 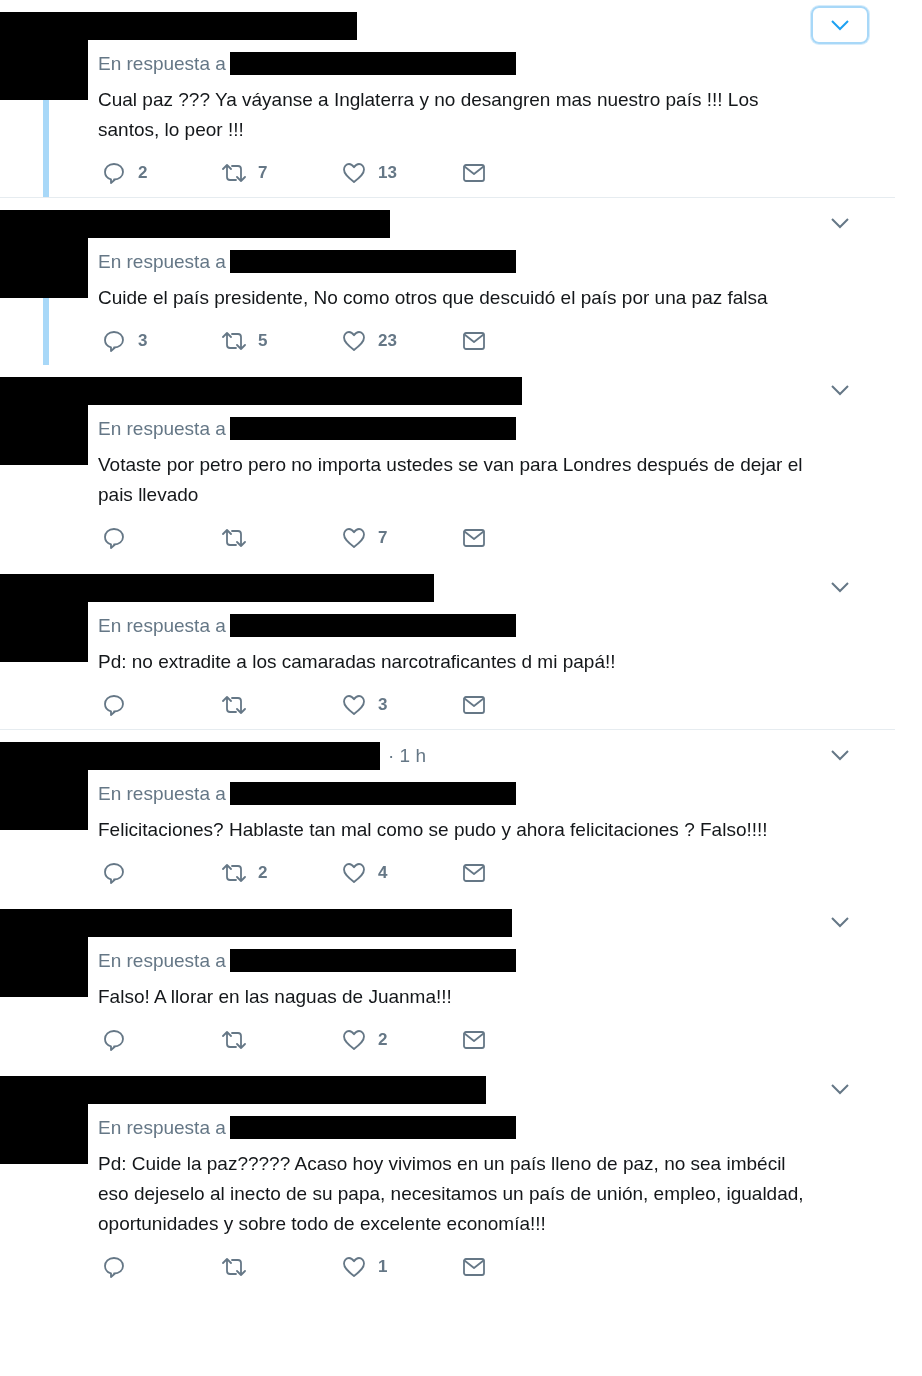 I want to click on timestamp: · 1 h, so click(x=407, y=756).